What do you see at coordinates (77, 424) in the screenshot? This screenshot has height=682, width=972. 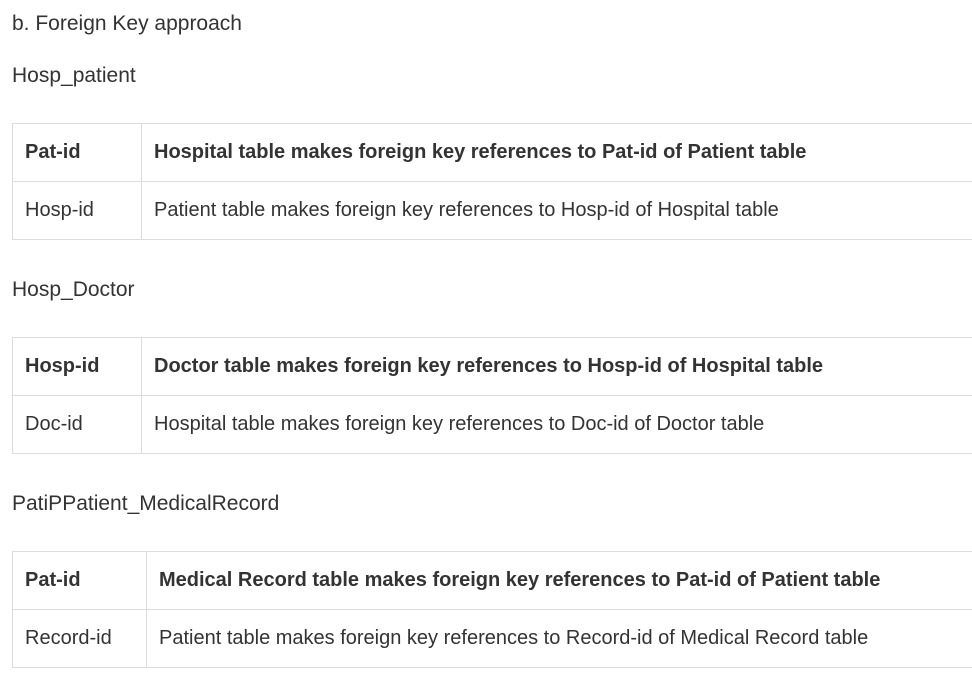 I see `table-cell-key: Doc-id` at bounding box center [77, 424].